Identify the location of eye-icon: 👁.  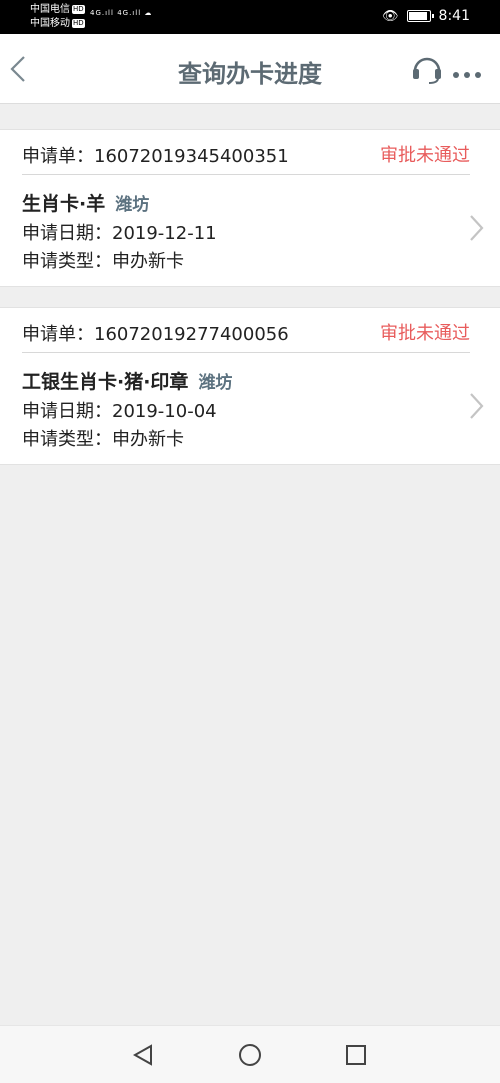
(390, 16).